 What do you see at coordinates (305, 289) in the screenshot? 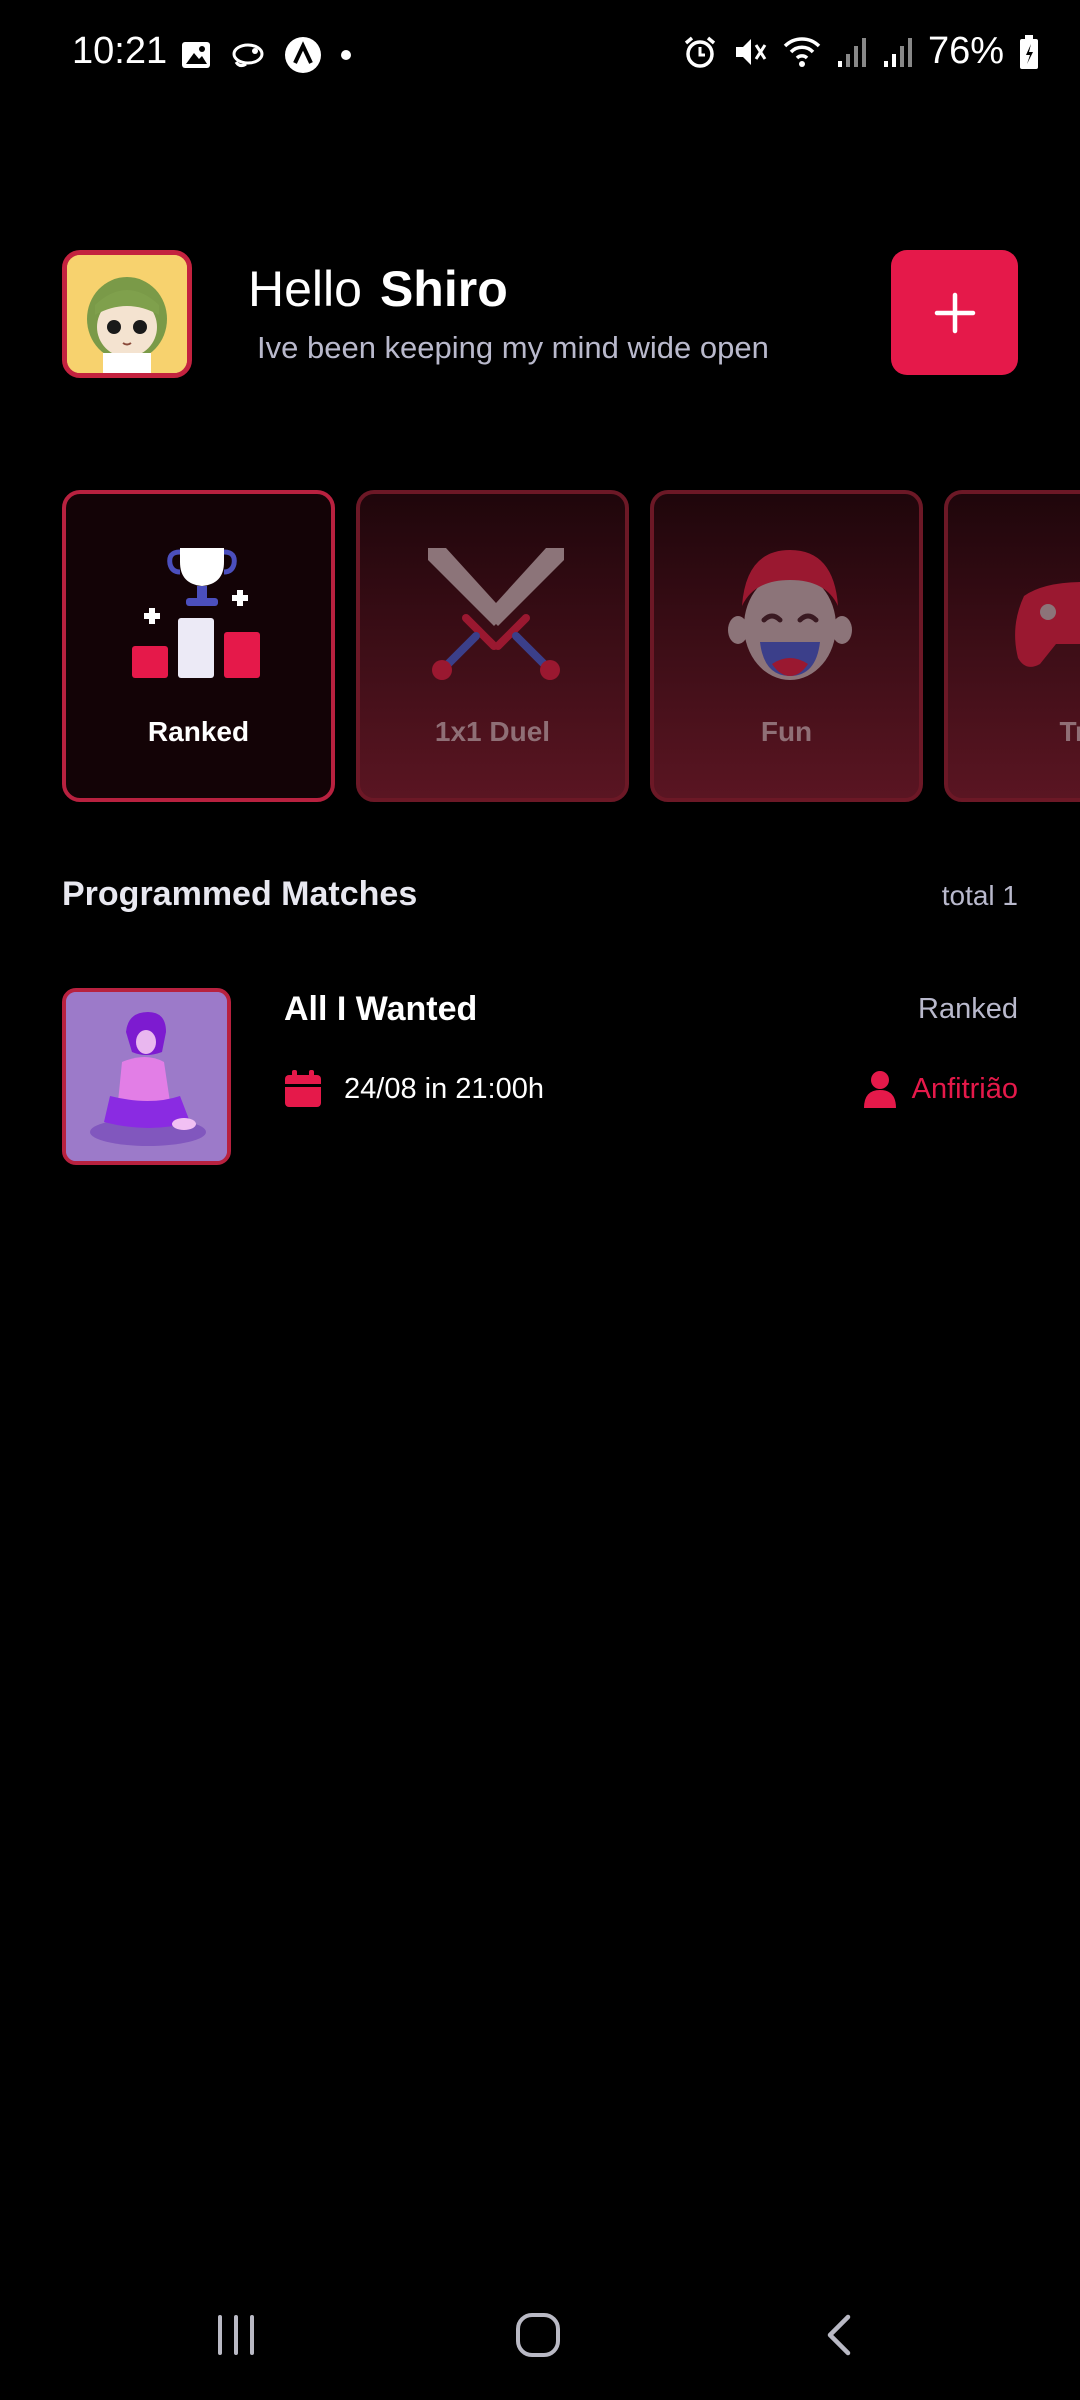
I see `greeting-hello: Hello` at bounding box center [305, 289].